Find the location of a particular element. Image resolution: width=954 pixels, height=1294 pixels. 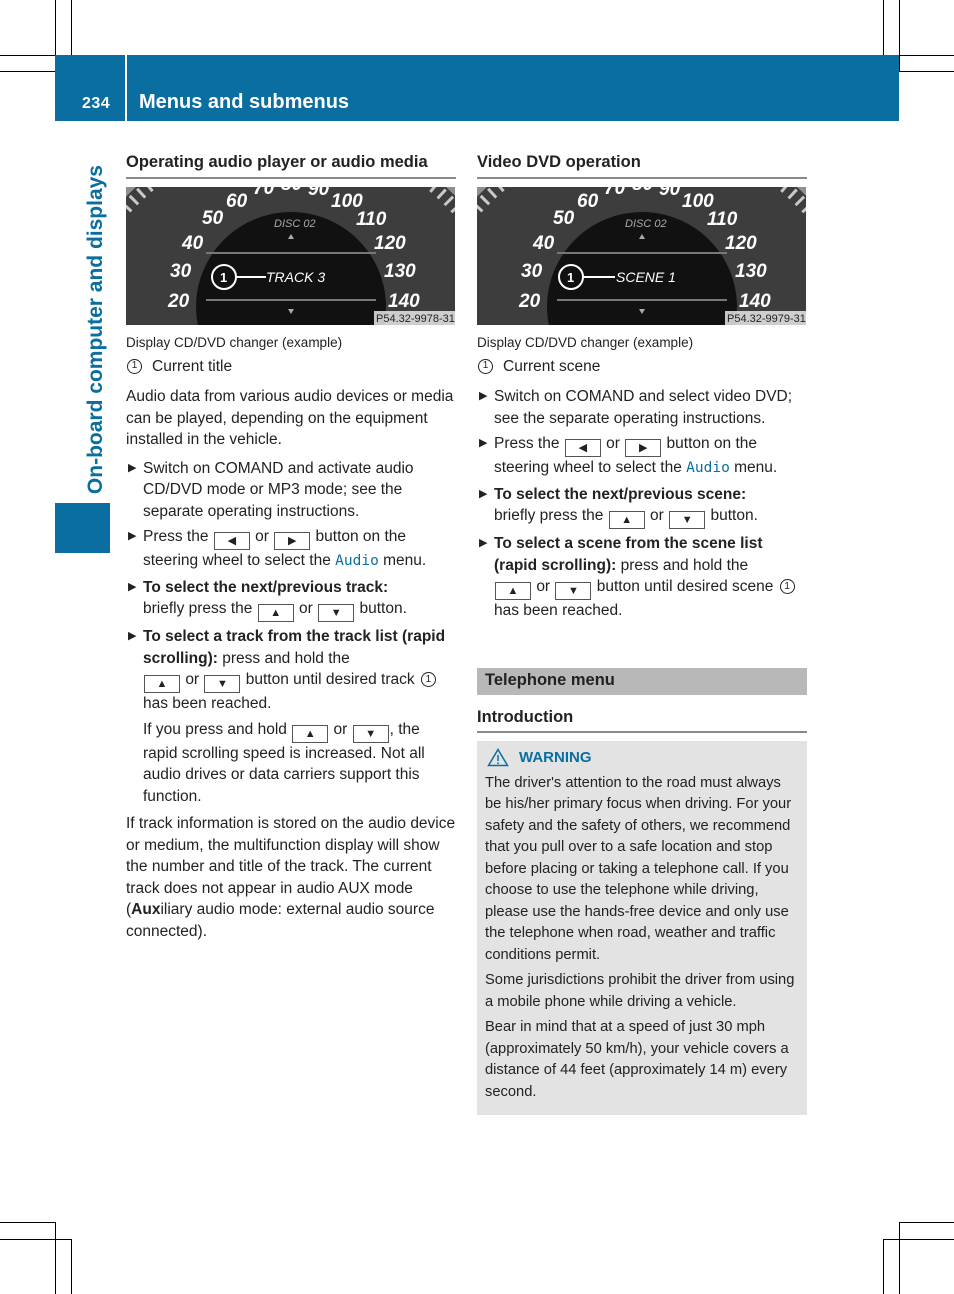

right-arrow-key-icon: ▶ is located at coordinates (643, 448).